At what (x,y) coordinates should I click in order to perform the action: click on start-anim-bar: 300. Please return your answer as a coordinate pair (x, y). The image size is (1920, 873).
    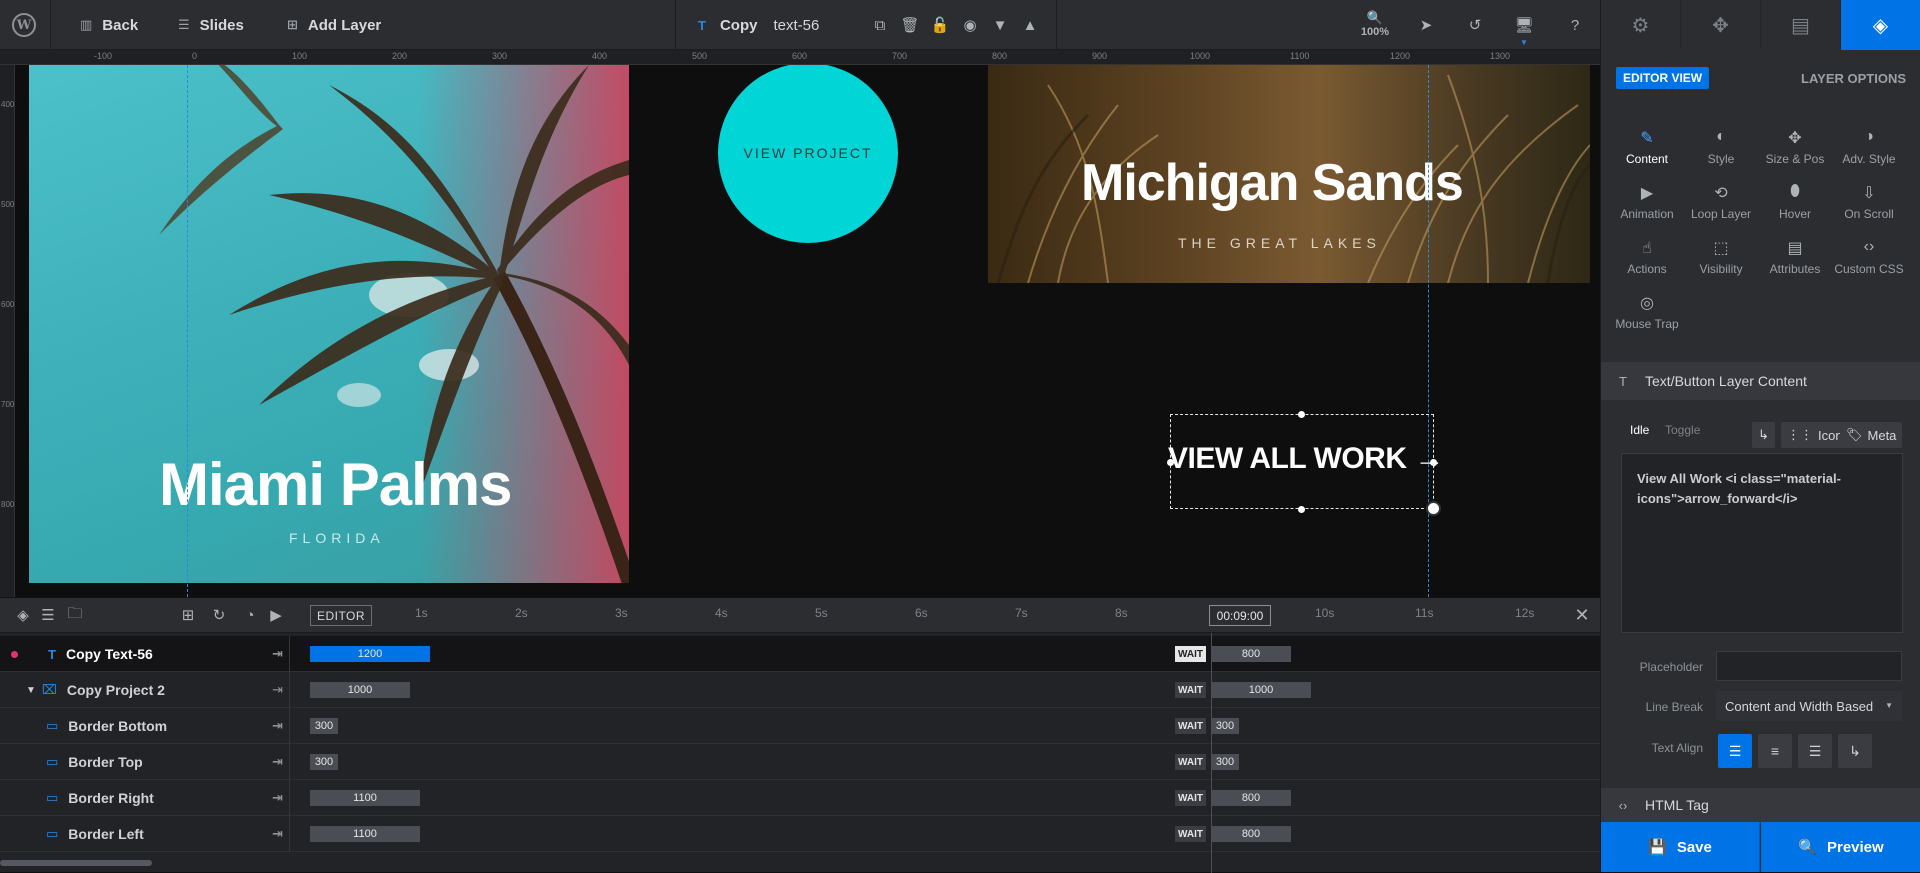
    Looking at the image, I should click on (324, 726).